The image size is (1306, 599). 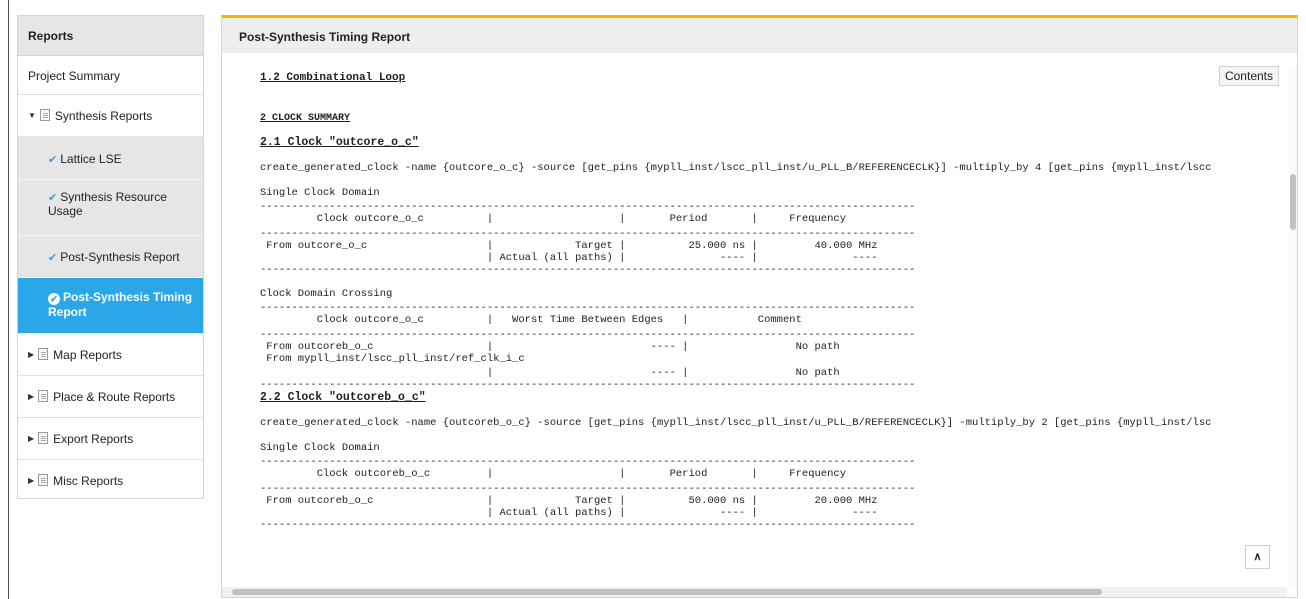 What do you see at coordinates (343, 397) in the screenshot?
I see `clock-heading: 2.2 Clock "outcoreb_o_c"` at bounding box center [343, 397].